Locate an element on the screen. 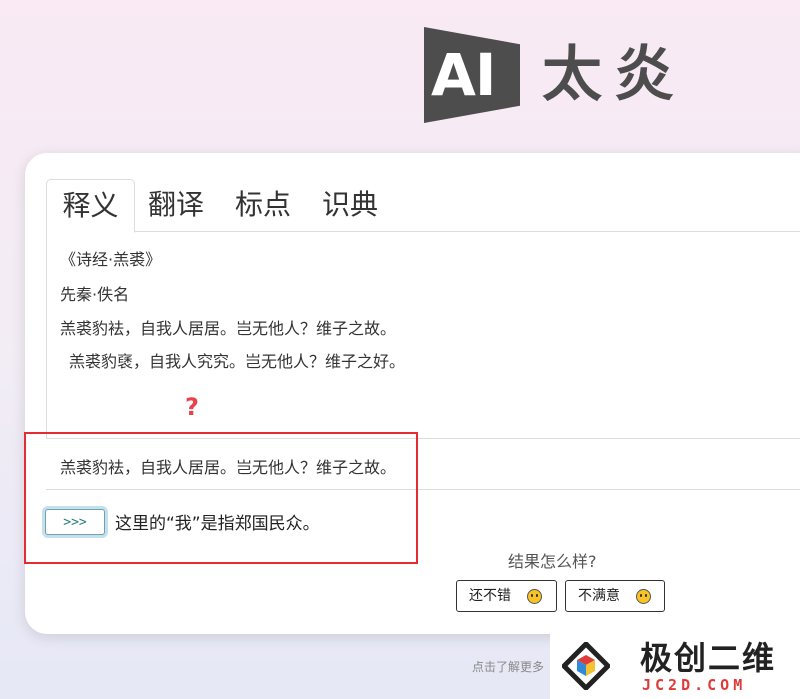  feedback-good-button: 还不错 is located at coordinates (506, 596).